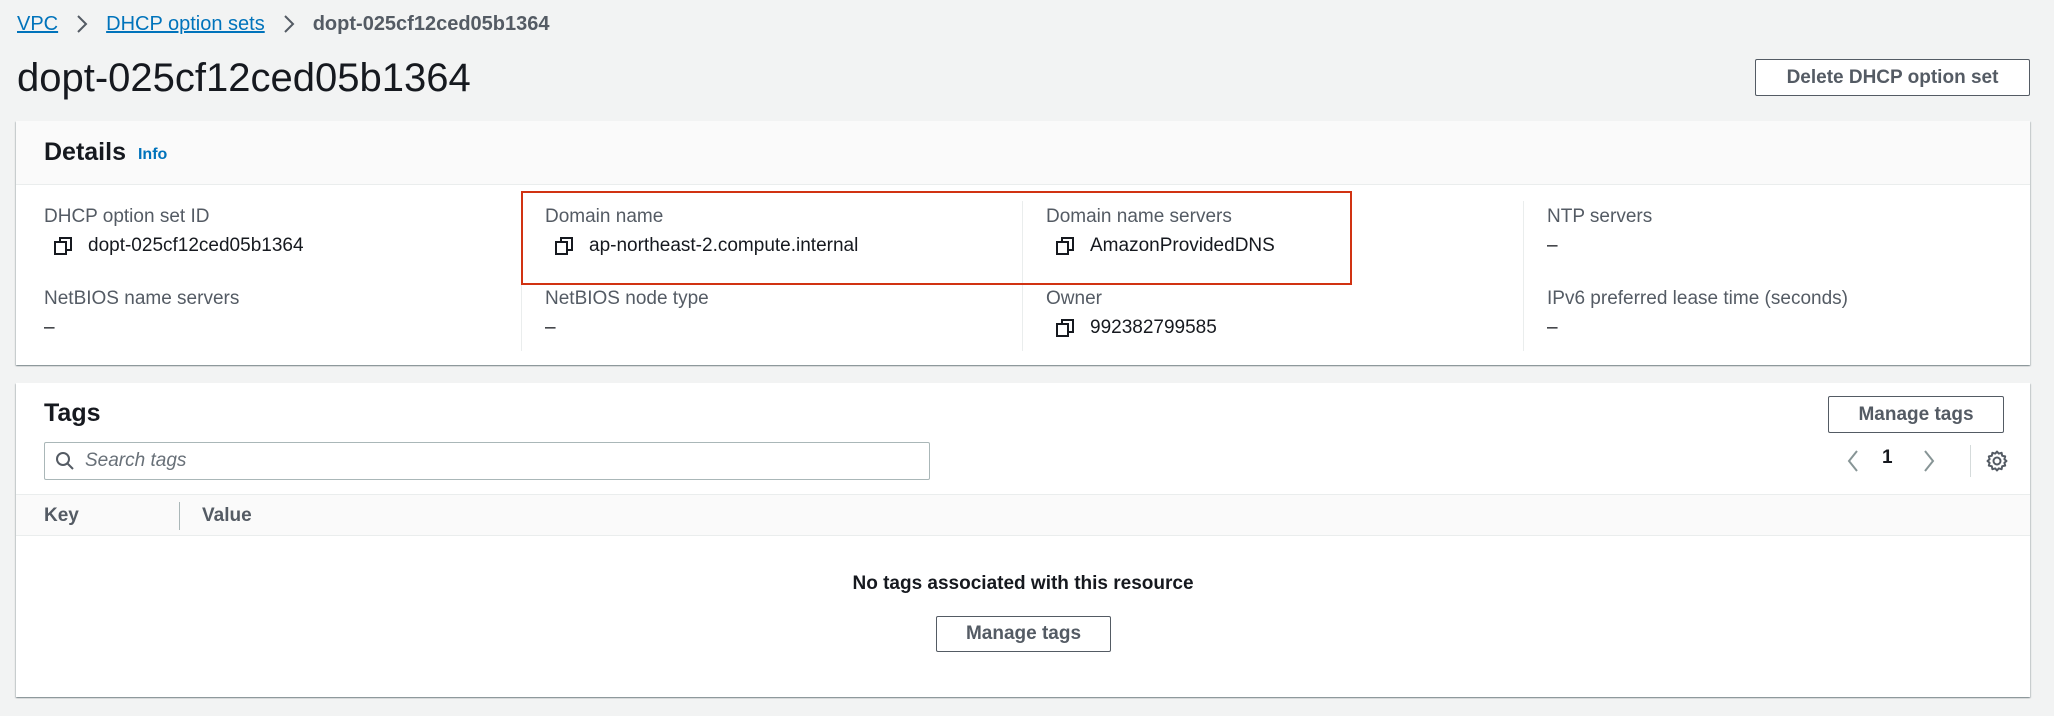 This screenshot has width=2054, height=716. What do you see at coordinates (37, 24) in the screenshot?
I see `breadcrumb-link-vpc: VPC` at bounding box center [37, 24].